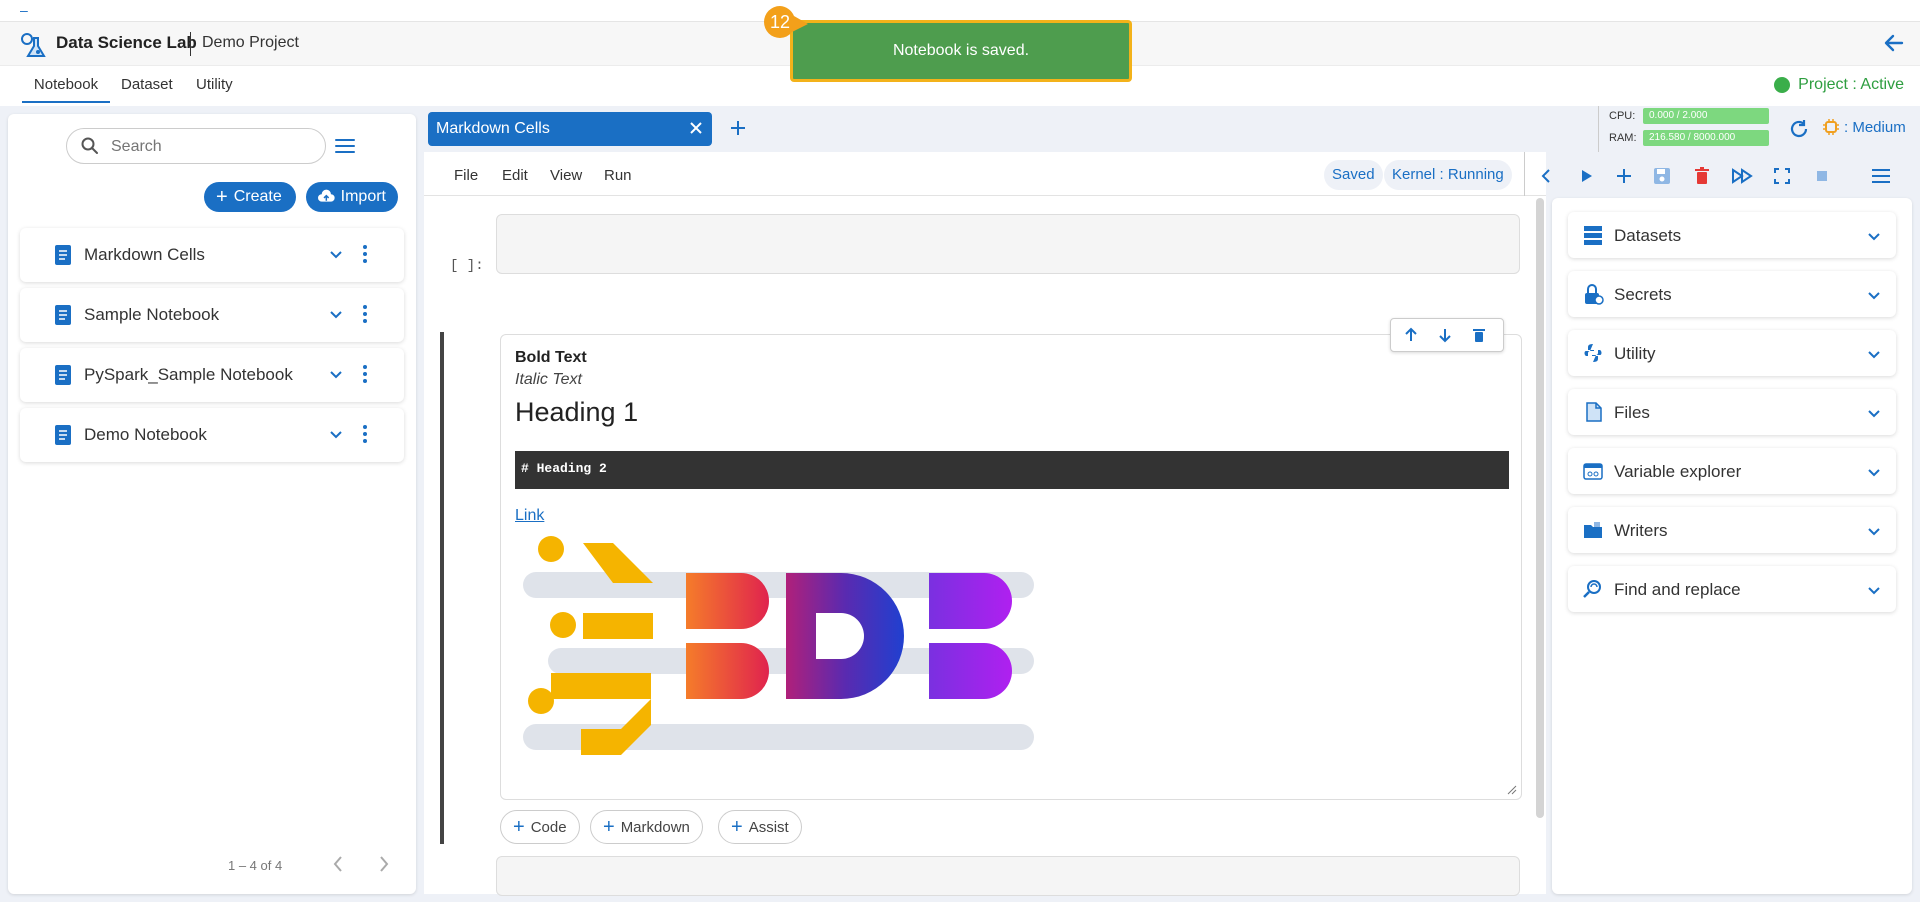  What do you see at coordinates (212, 255) in the screenshot?
I see `notebook-item: Markdown Cells` at bounding box center [212, 255].